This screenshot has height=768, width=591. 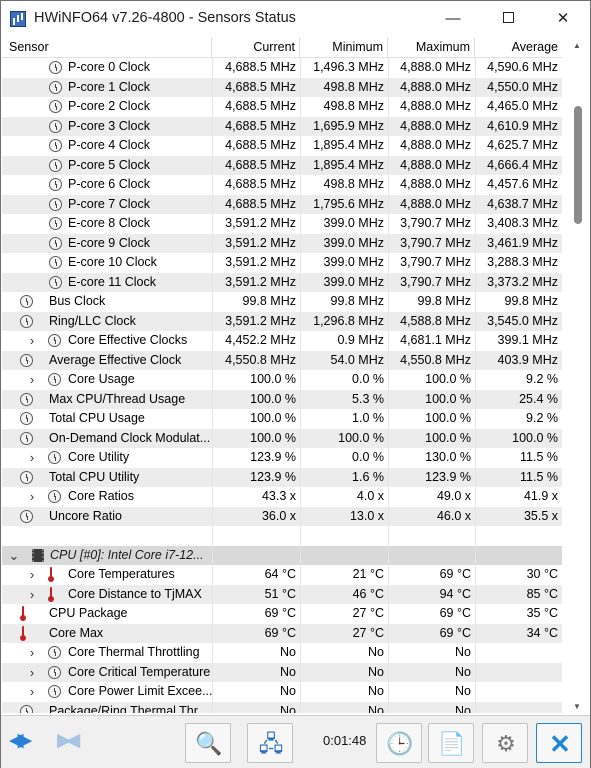 I want to click on maximize-button, so click(x=508, y=19).